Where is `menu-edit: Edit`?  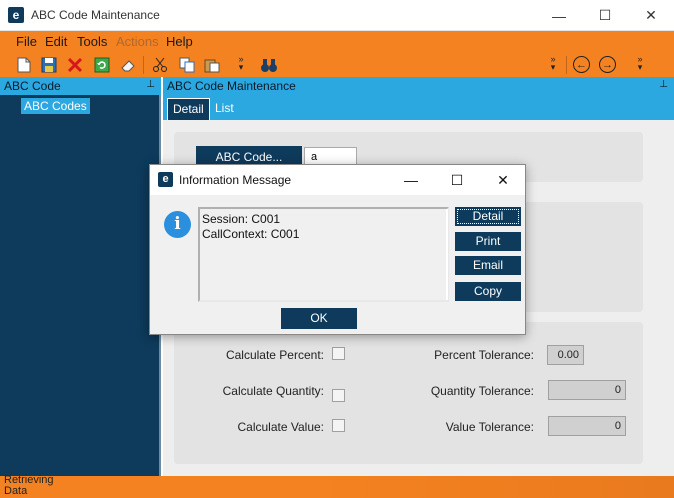
menu-edit: Edit is located at coordinates (56, 41).